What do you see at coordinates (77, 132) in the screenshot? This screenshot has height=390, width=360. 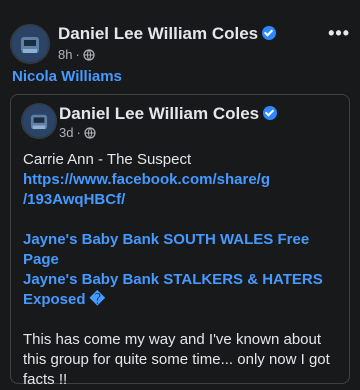 I see `shared-post-meta: 3d ·` at bounding box center [77, 132].